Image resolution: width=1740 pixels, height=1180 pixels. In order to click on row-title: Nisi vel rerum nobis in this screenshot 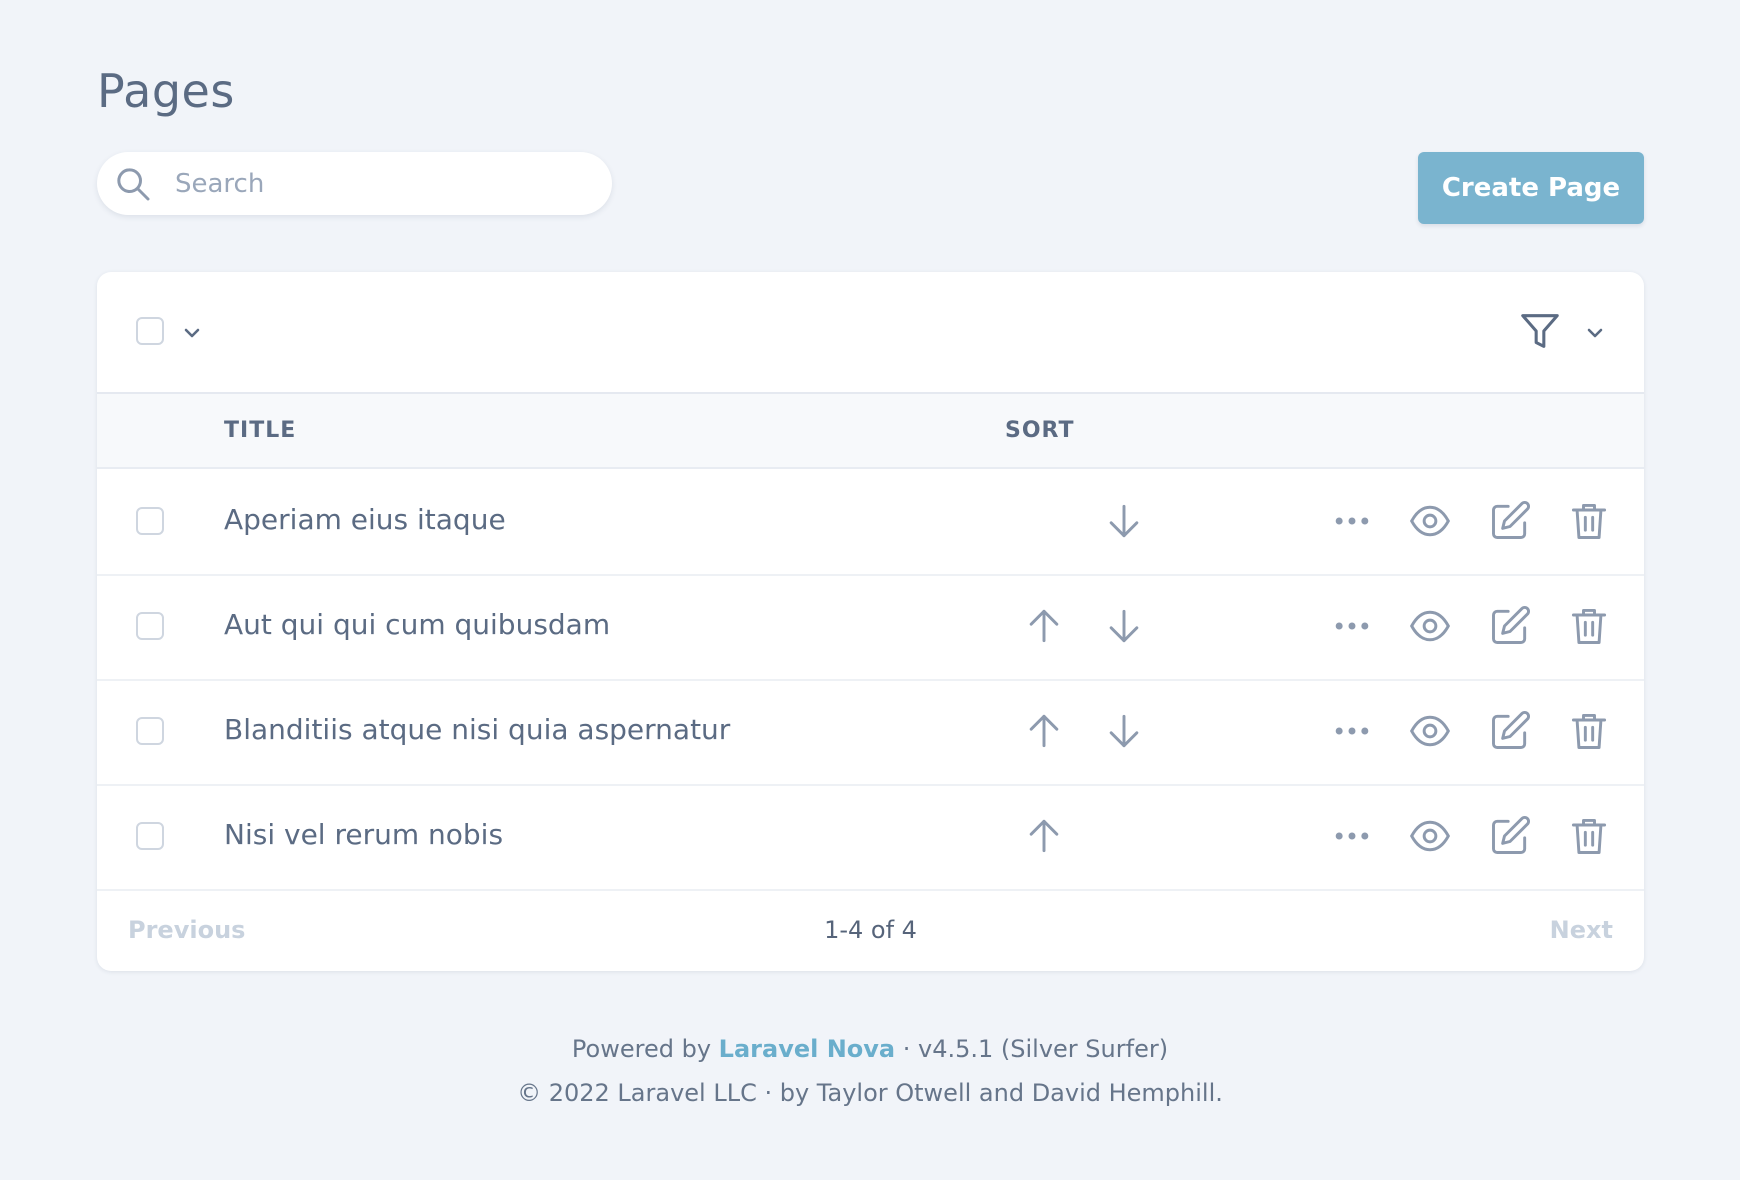, I will do `click(364, 834)`.